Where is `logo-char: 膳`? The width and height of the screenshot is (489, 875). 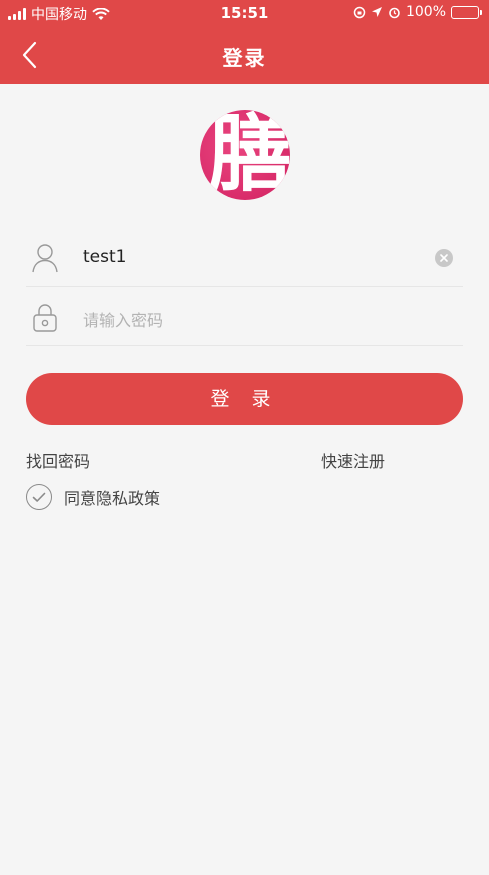 logo-char: 膳 is located at coordinates (249, 155).